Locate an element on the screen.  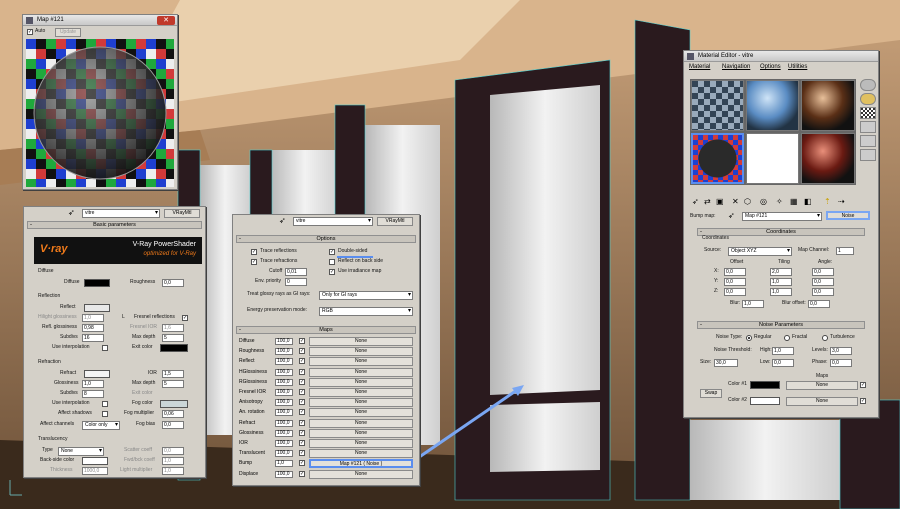
go-to-parent-icon: ⇡ is located at coordinates (827, 201).